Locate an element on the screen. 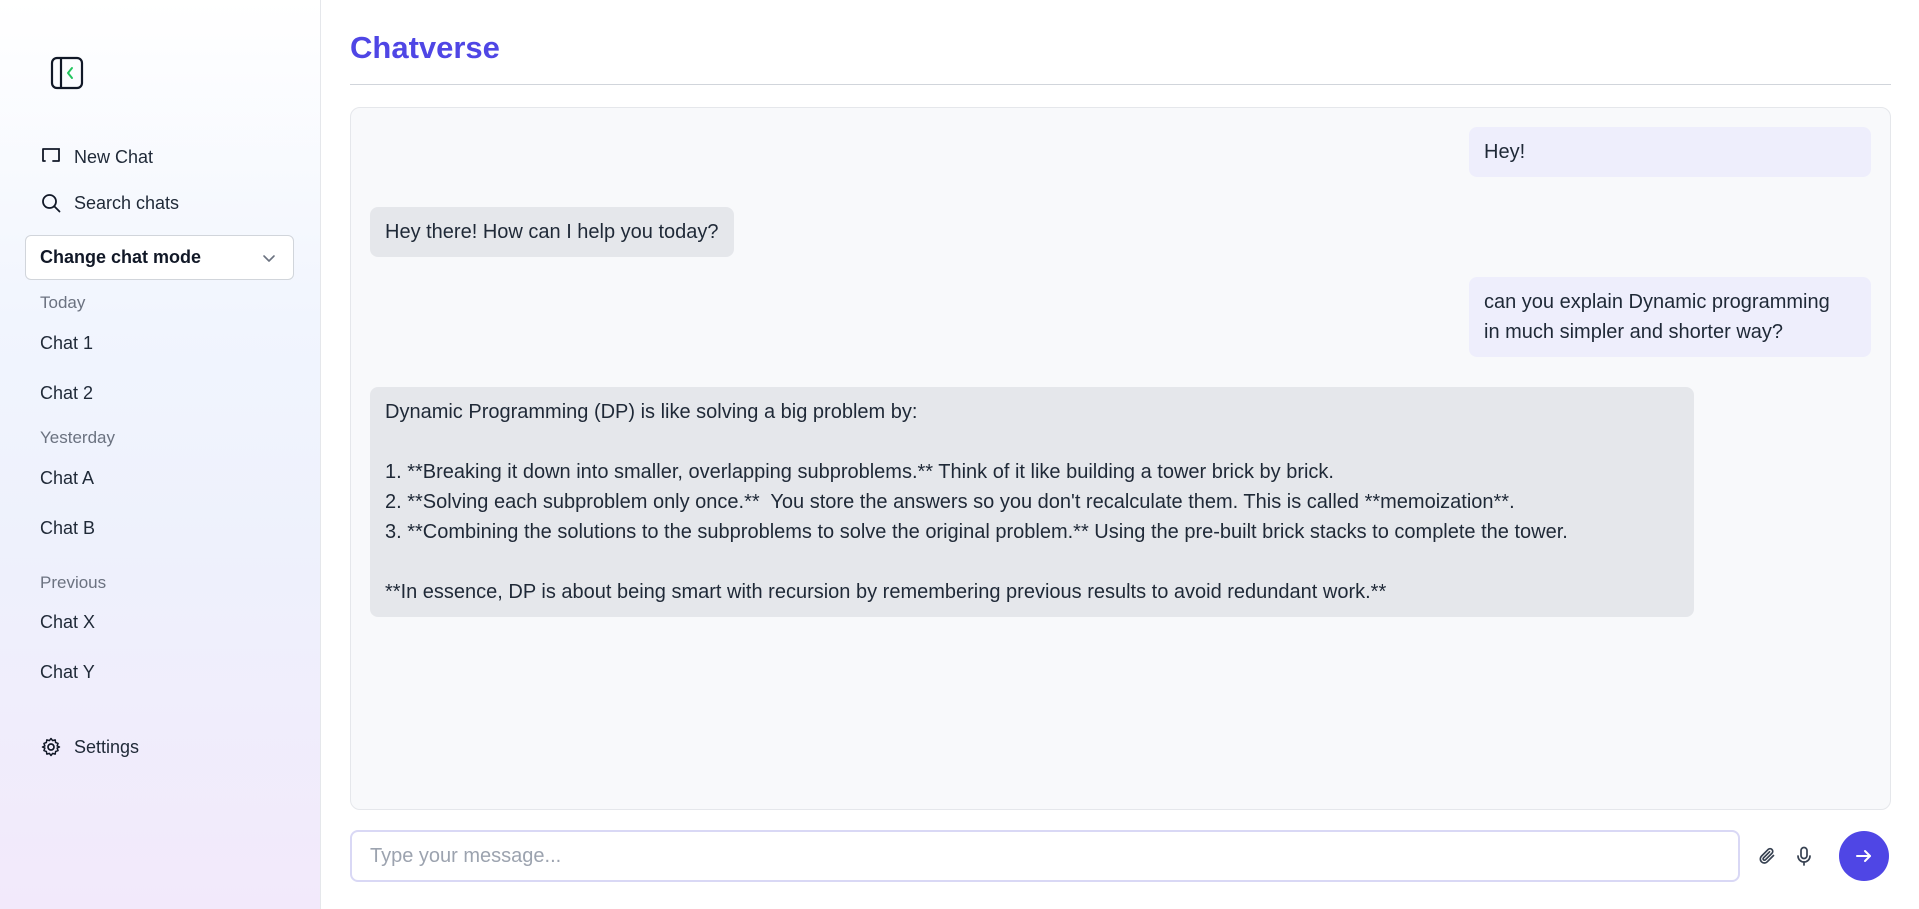 The image size is (1919, 909). chat-mode-select: Change chat mode is located at coordinates (159, 257).